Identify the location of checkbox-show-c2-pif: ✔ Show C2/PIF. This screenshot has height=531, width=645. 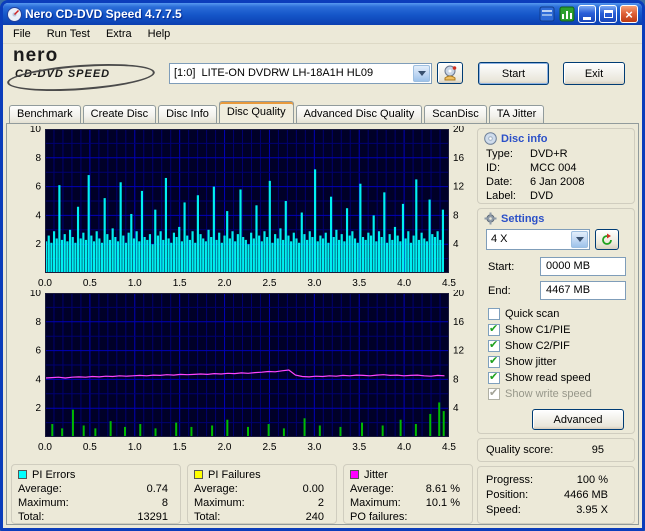
(559, 346).